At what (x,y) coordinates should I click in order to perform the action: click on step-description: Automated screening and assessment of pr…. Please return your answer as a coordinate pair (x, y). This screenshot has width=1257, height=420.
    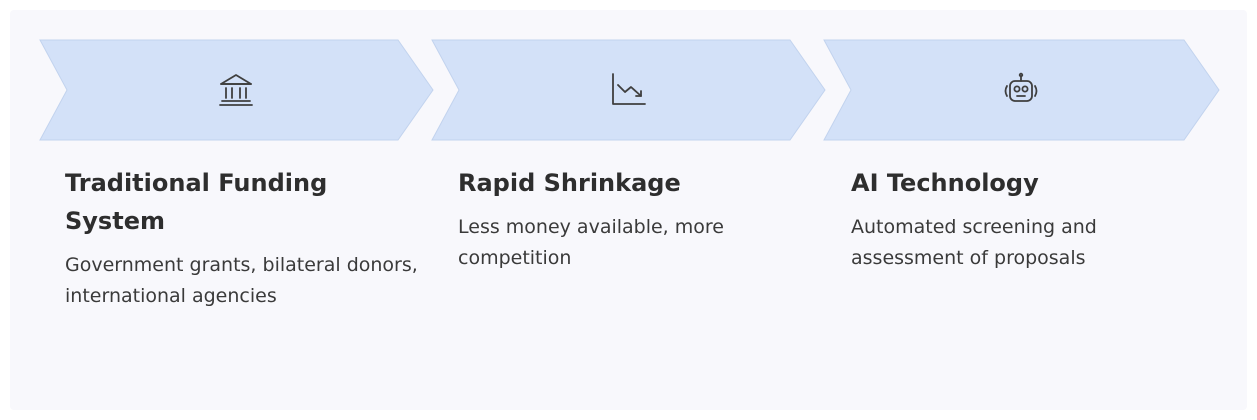
    Looking at the image, I should click on (974, 242).